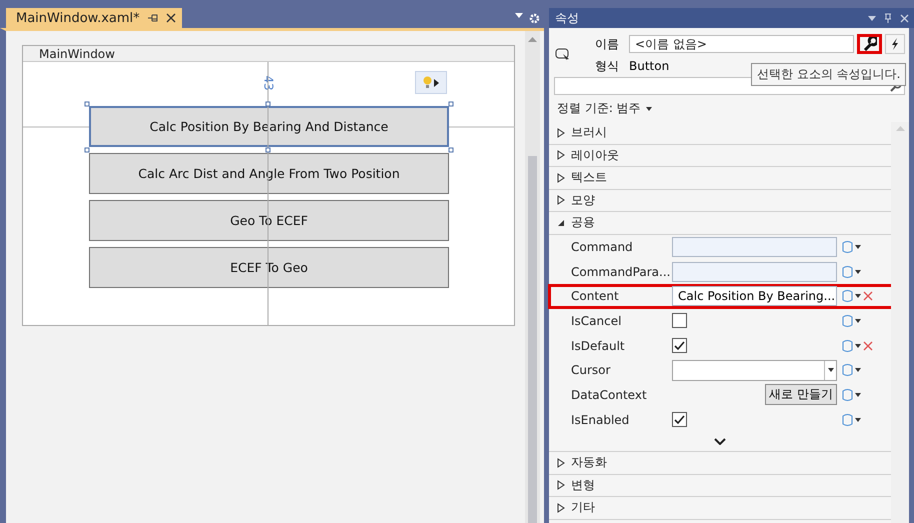 Image resolution: width=914 pixels, height=523 pixels. I want to click on category-header: 브러시, so click(720, 133).